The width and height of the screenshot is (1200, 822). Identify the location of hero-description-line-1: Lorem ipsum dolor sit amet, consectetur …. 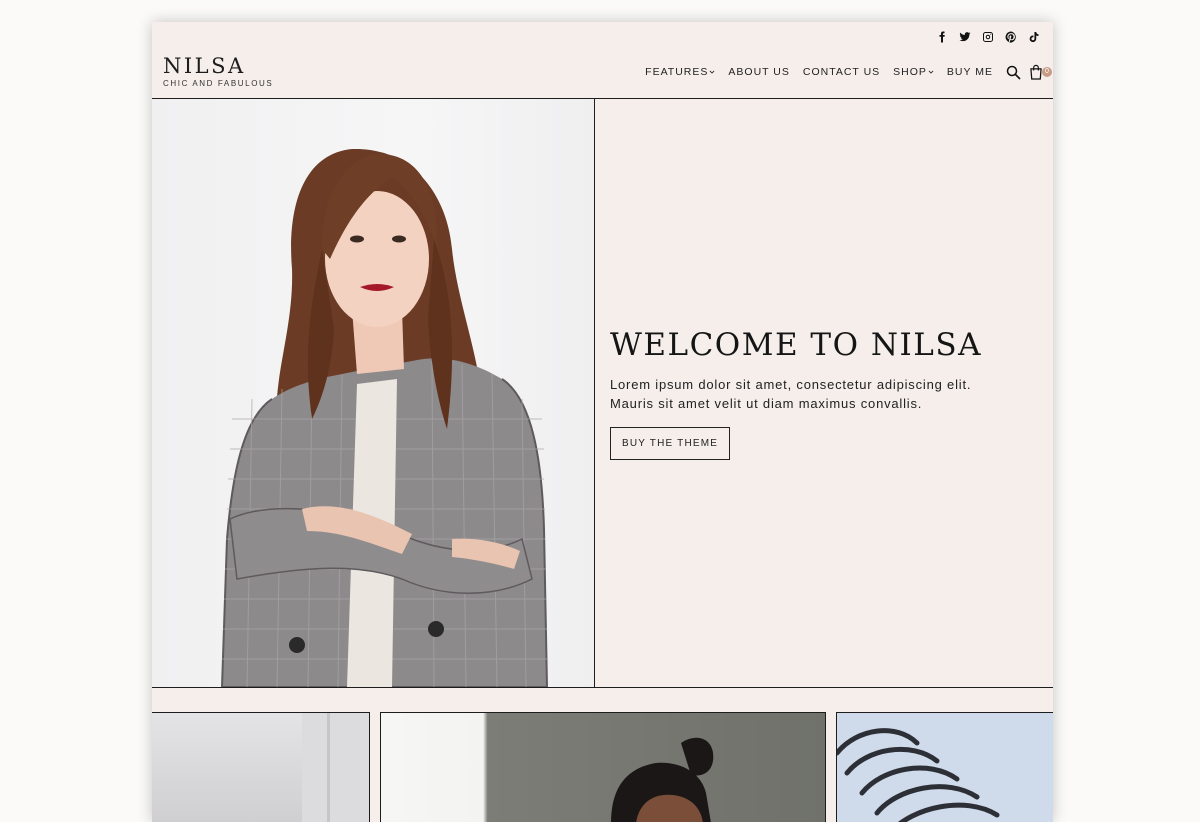
(791, 384).